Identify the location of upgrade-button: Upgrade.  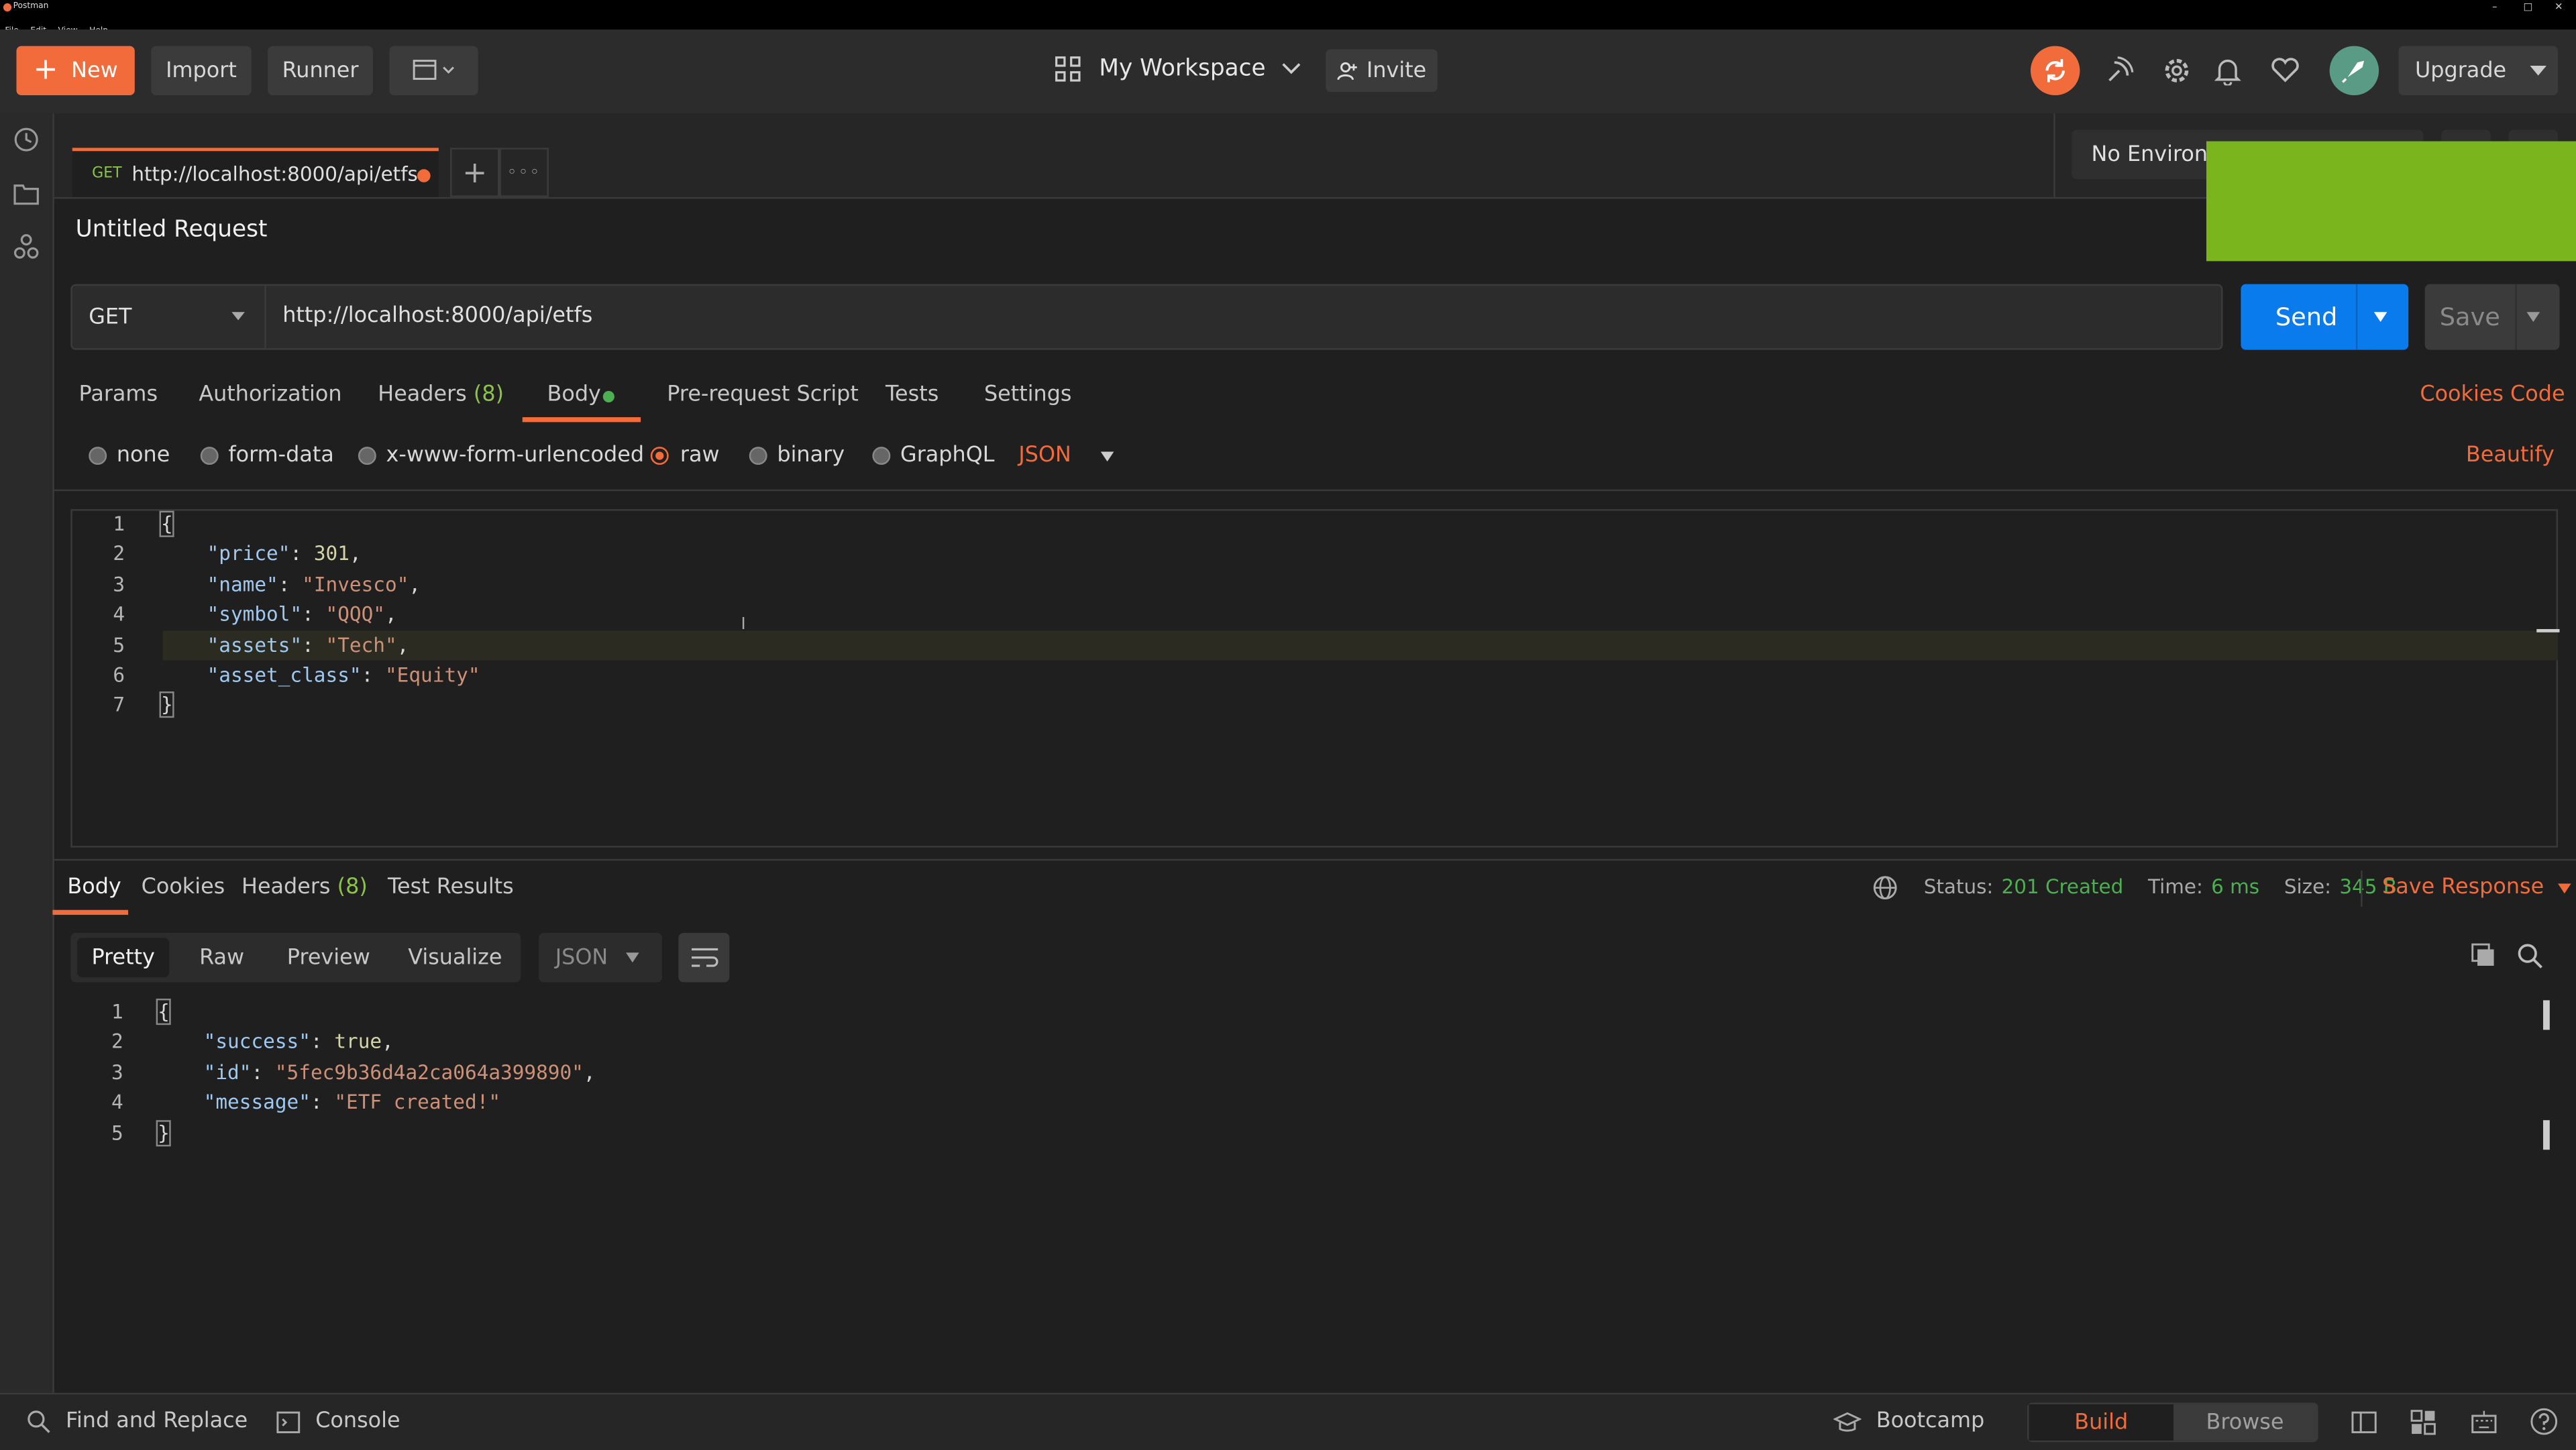
(2478, 71).